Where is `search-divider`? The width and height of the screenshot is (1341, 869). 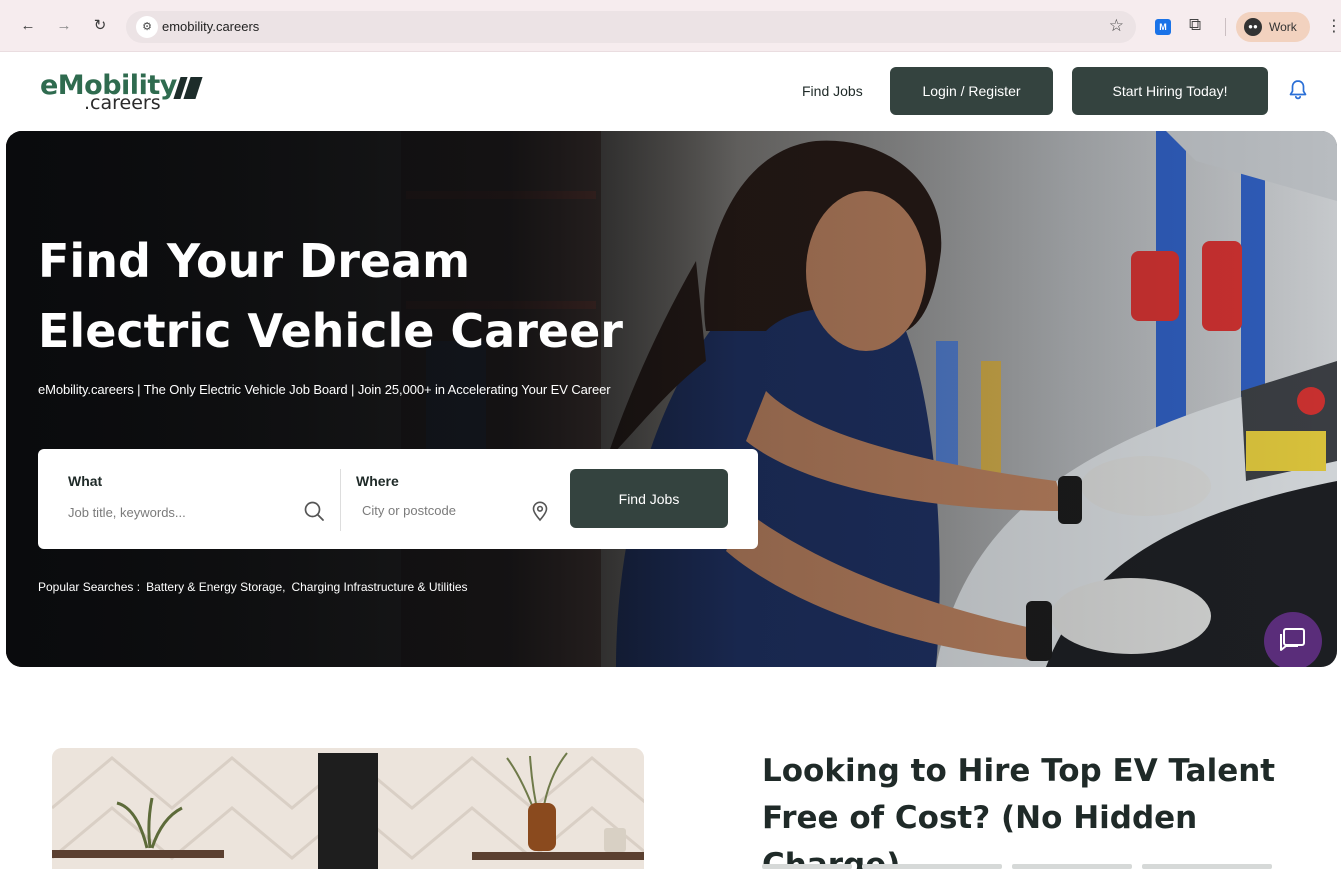
search-divider is located at coordinates (340, 500).